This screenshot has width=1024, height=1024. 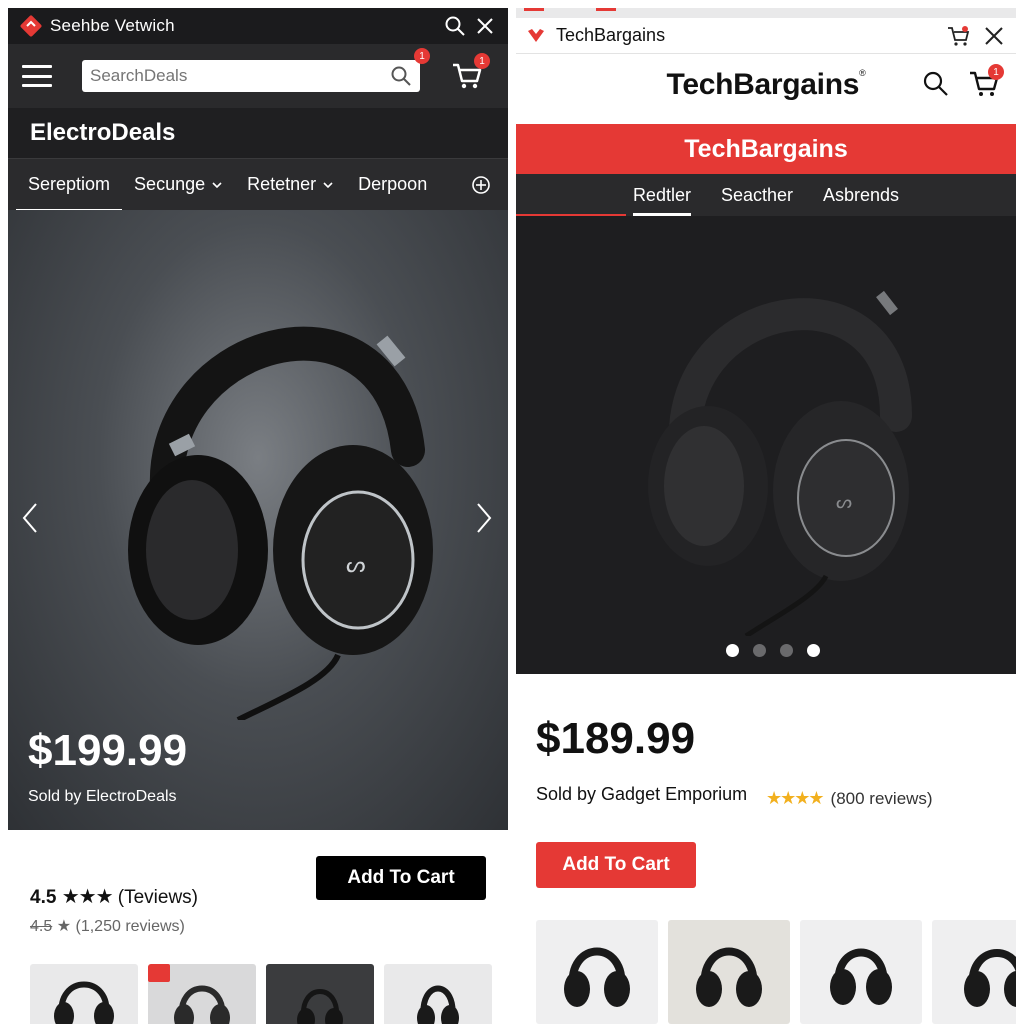 What do you see at coordinates (240, 76) in the screenshot?
I see `search-input` at bounding box center [240, 76].